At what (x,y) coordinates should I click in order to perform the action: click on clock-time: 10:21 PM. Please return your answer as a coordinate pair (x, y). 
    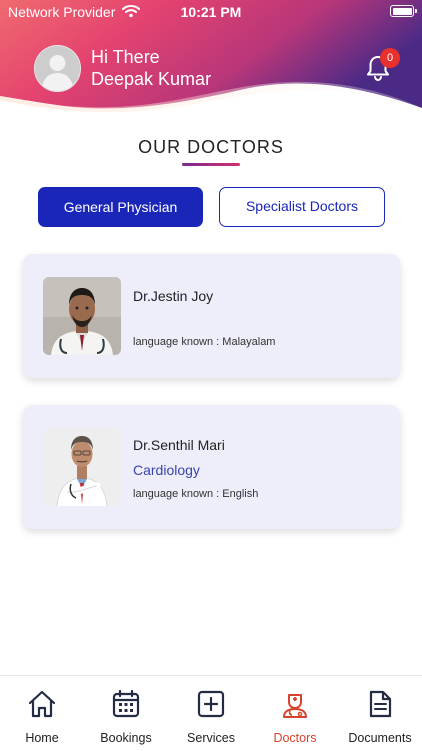
    Looking at the image, I should click on (211, 12).